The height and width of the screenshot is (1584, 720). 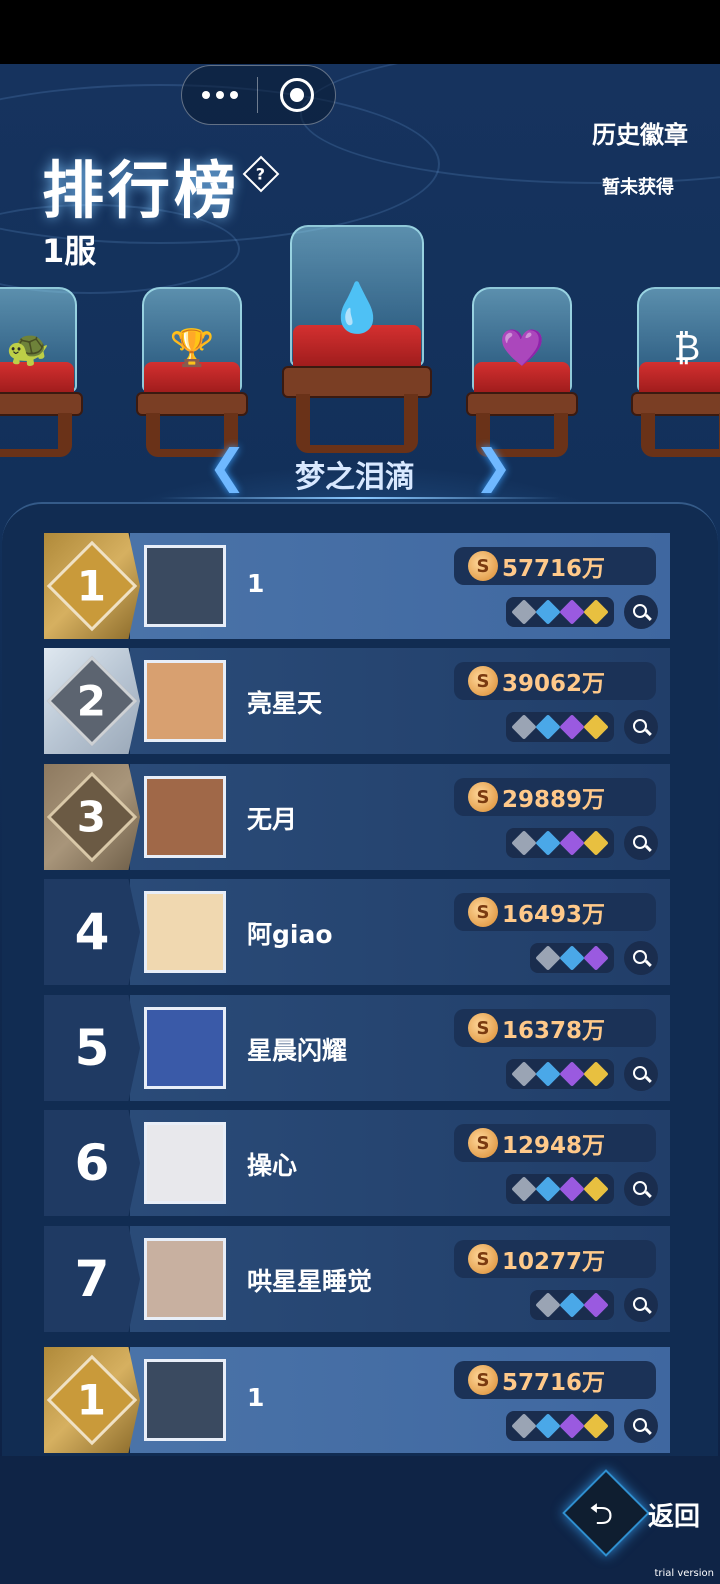 What do you see at coordinates (554, 1383) in the screenshot?
I see `score-value: 57716万` at bounding box center [554, 1383].